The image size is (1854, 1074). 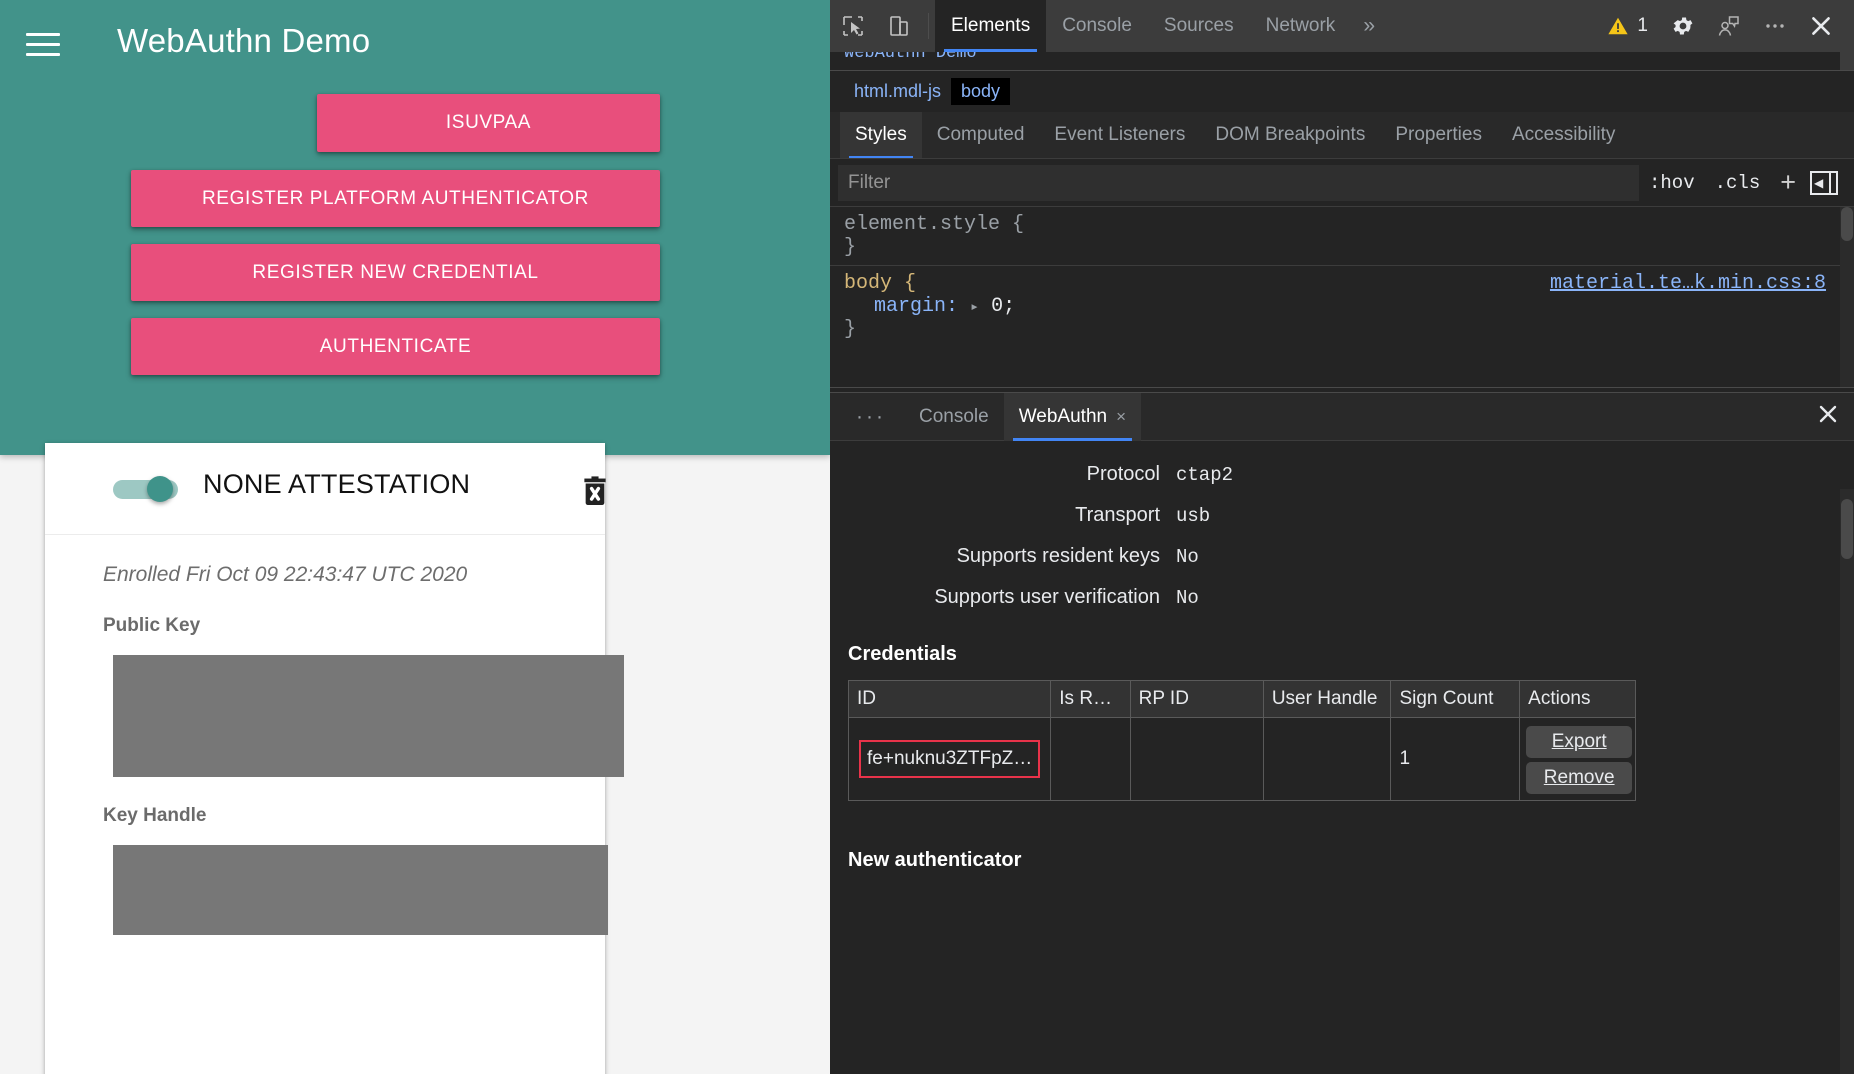 What do you see at coordinates (1072, 416) in the screenshot?
I see `drawer-tab-webauthn: WebAuthn ×` at bounding box center [1072, 416].